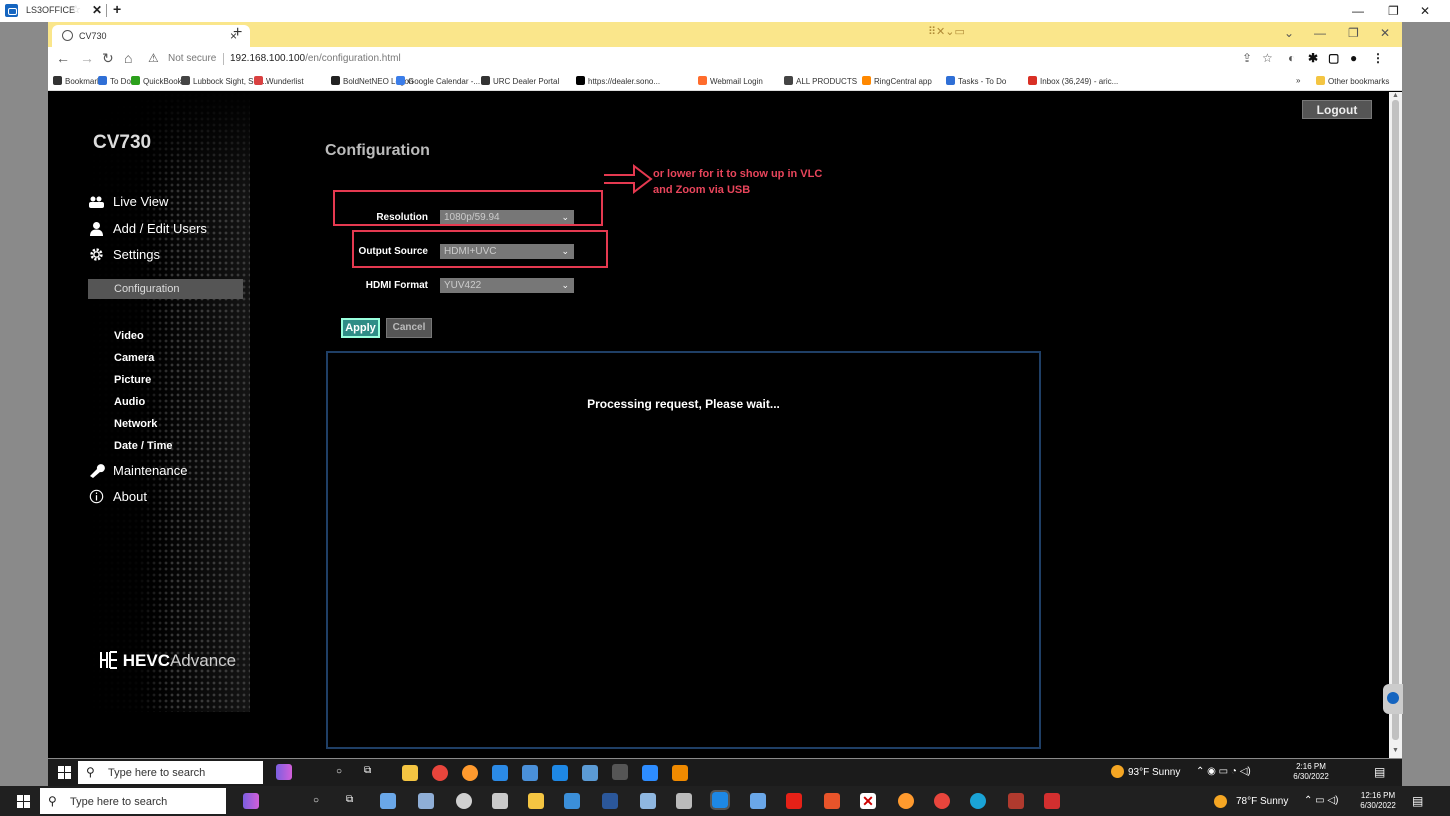 Image resolution: width=1450 pixels, height=816 pixels. Describe the element at coordinates (650, 773) in the screenshot. I see `zoom-icon` at that location.